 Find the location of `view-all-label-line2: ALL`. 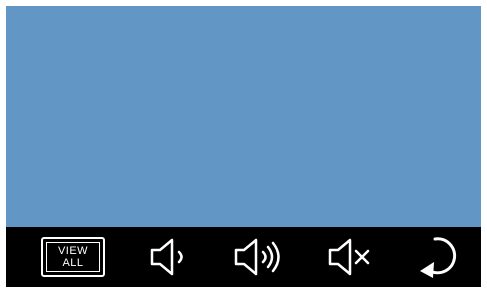

view-all-label-line2: ALL is located at coordinates (73, 263).